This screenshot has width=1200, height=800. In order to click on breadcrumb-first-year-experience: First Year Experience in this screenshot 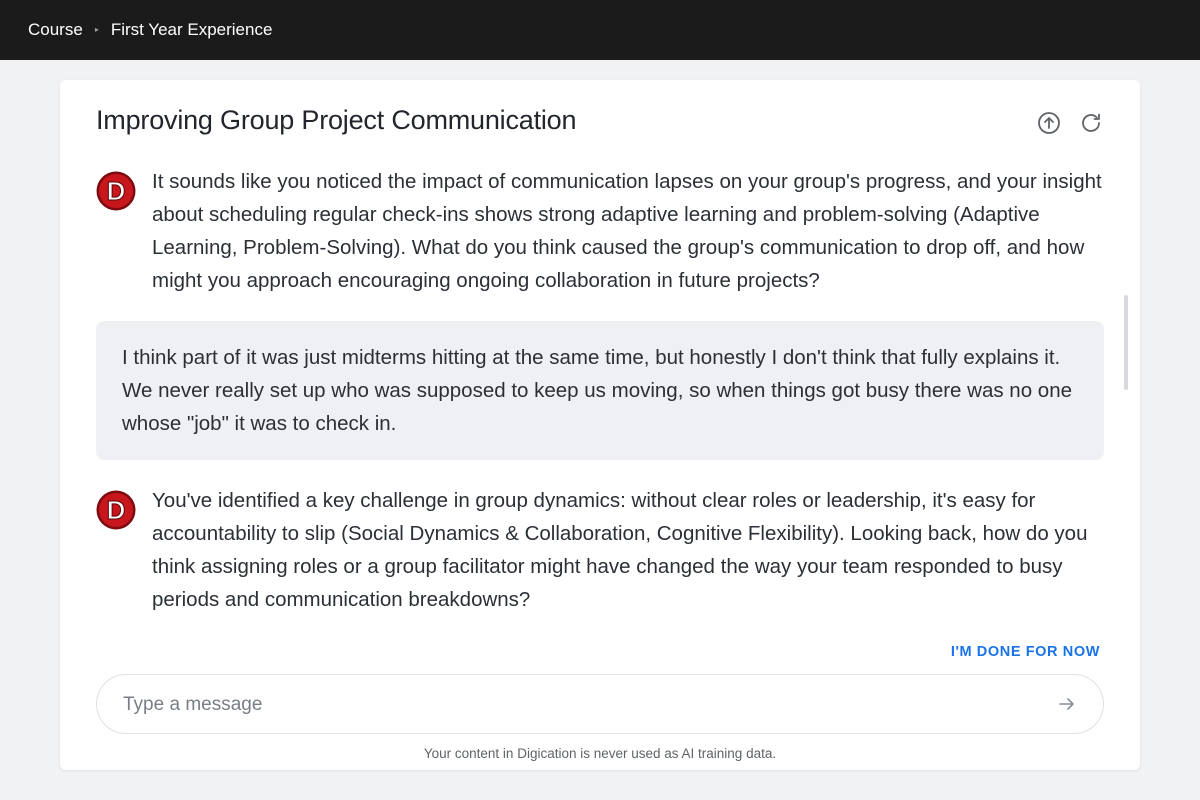, I will do `click(192, 30)`.